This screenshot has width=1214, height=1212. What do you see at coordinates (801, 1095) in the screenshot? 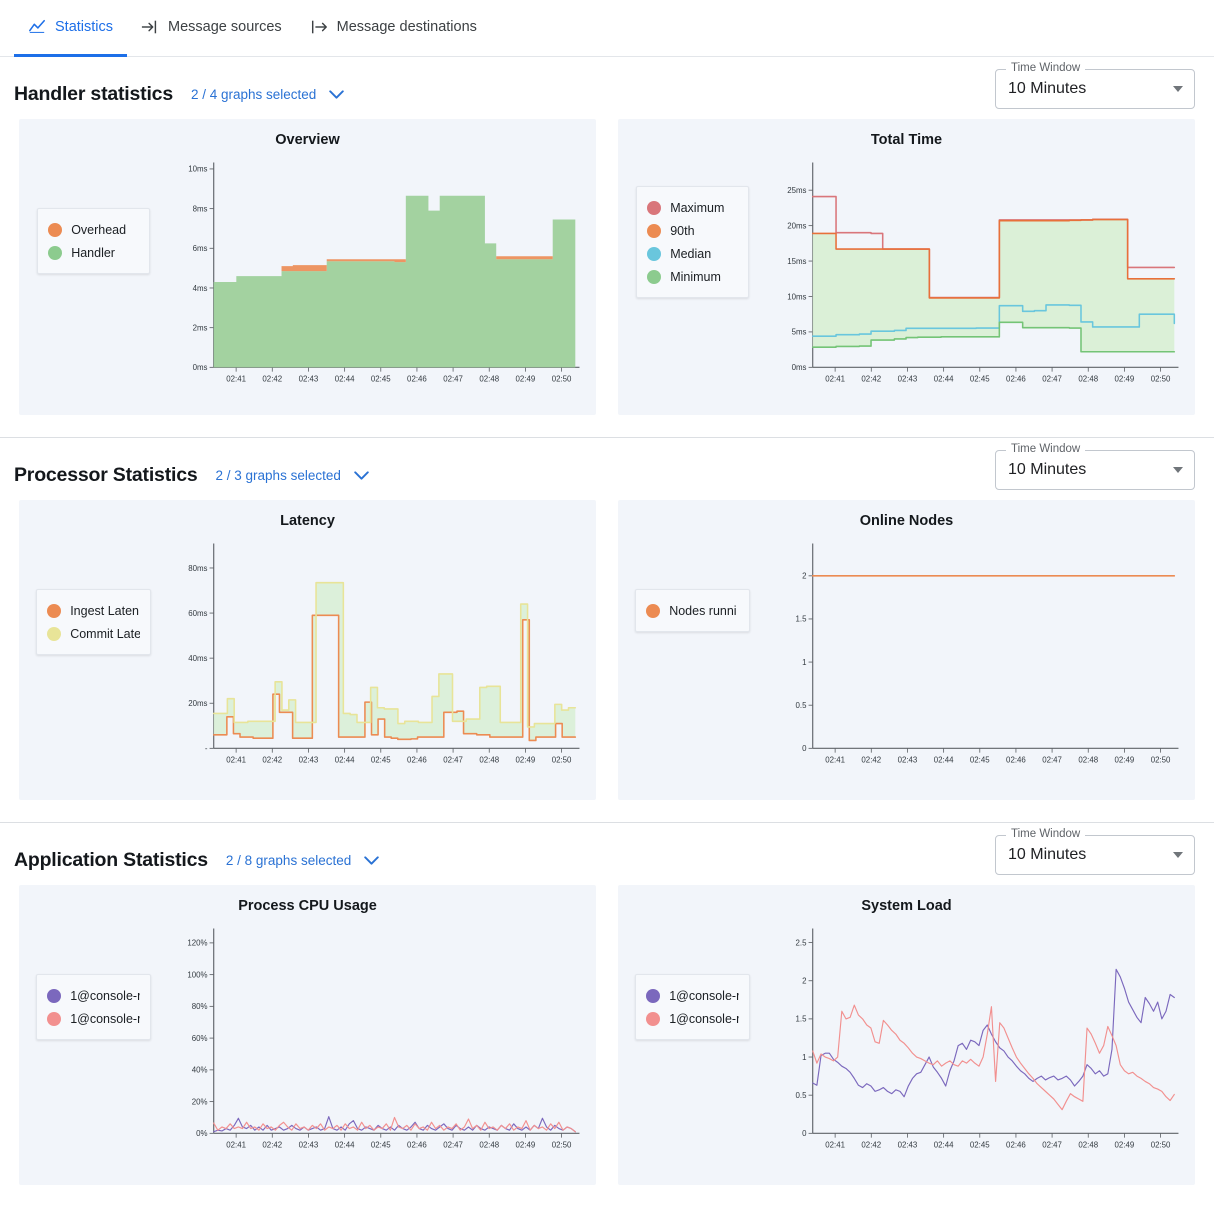
I see `svg-text: 0.5` at bounding box center [801, 1095].